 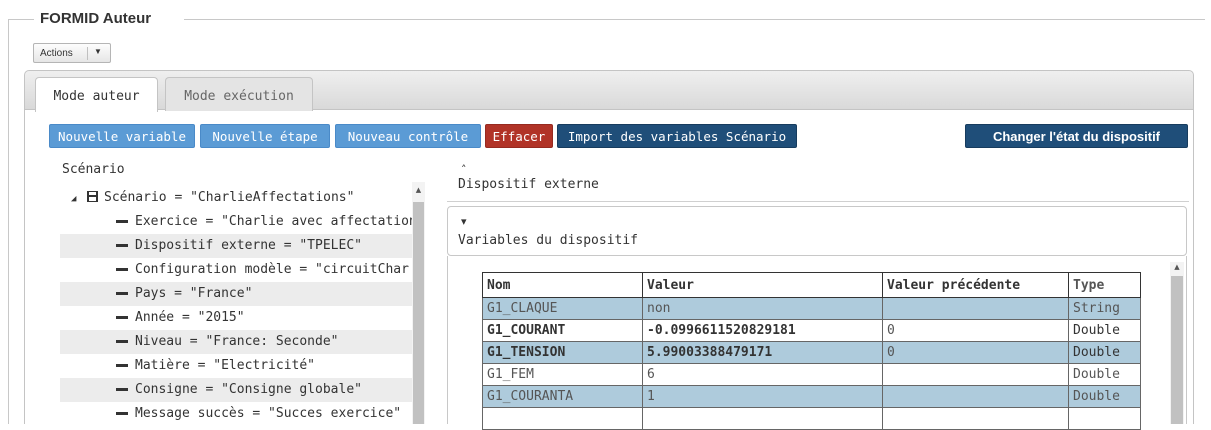 I want to click on actions-dropdown: Actions ▼, so click(x=72, y=53).